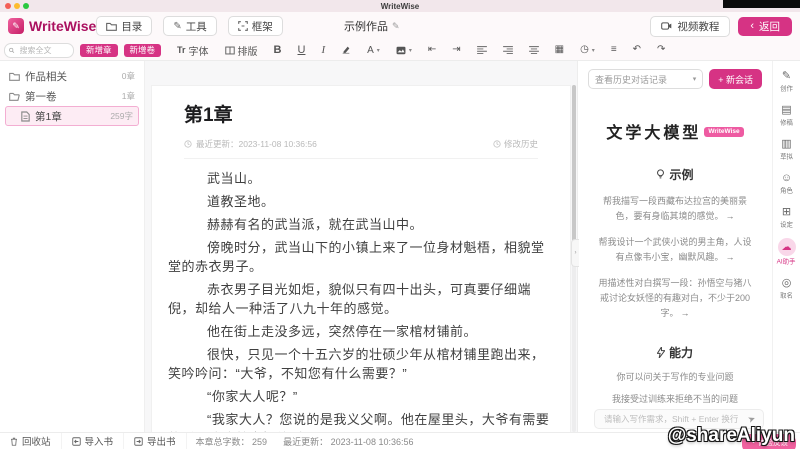 The height and width of the screenshot is (449, 800). Describe the element at coordinates (752, 25) in the screenshot. I see `chevron-left-icon: ‹` at that location.